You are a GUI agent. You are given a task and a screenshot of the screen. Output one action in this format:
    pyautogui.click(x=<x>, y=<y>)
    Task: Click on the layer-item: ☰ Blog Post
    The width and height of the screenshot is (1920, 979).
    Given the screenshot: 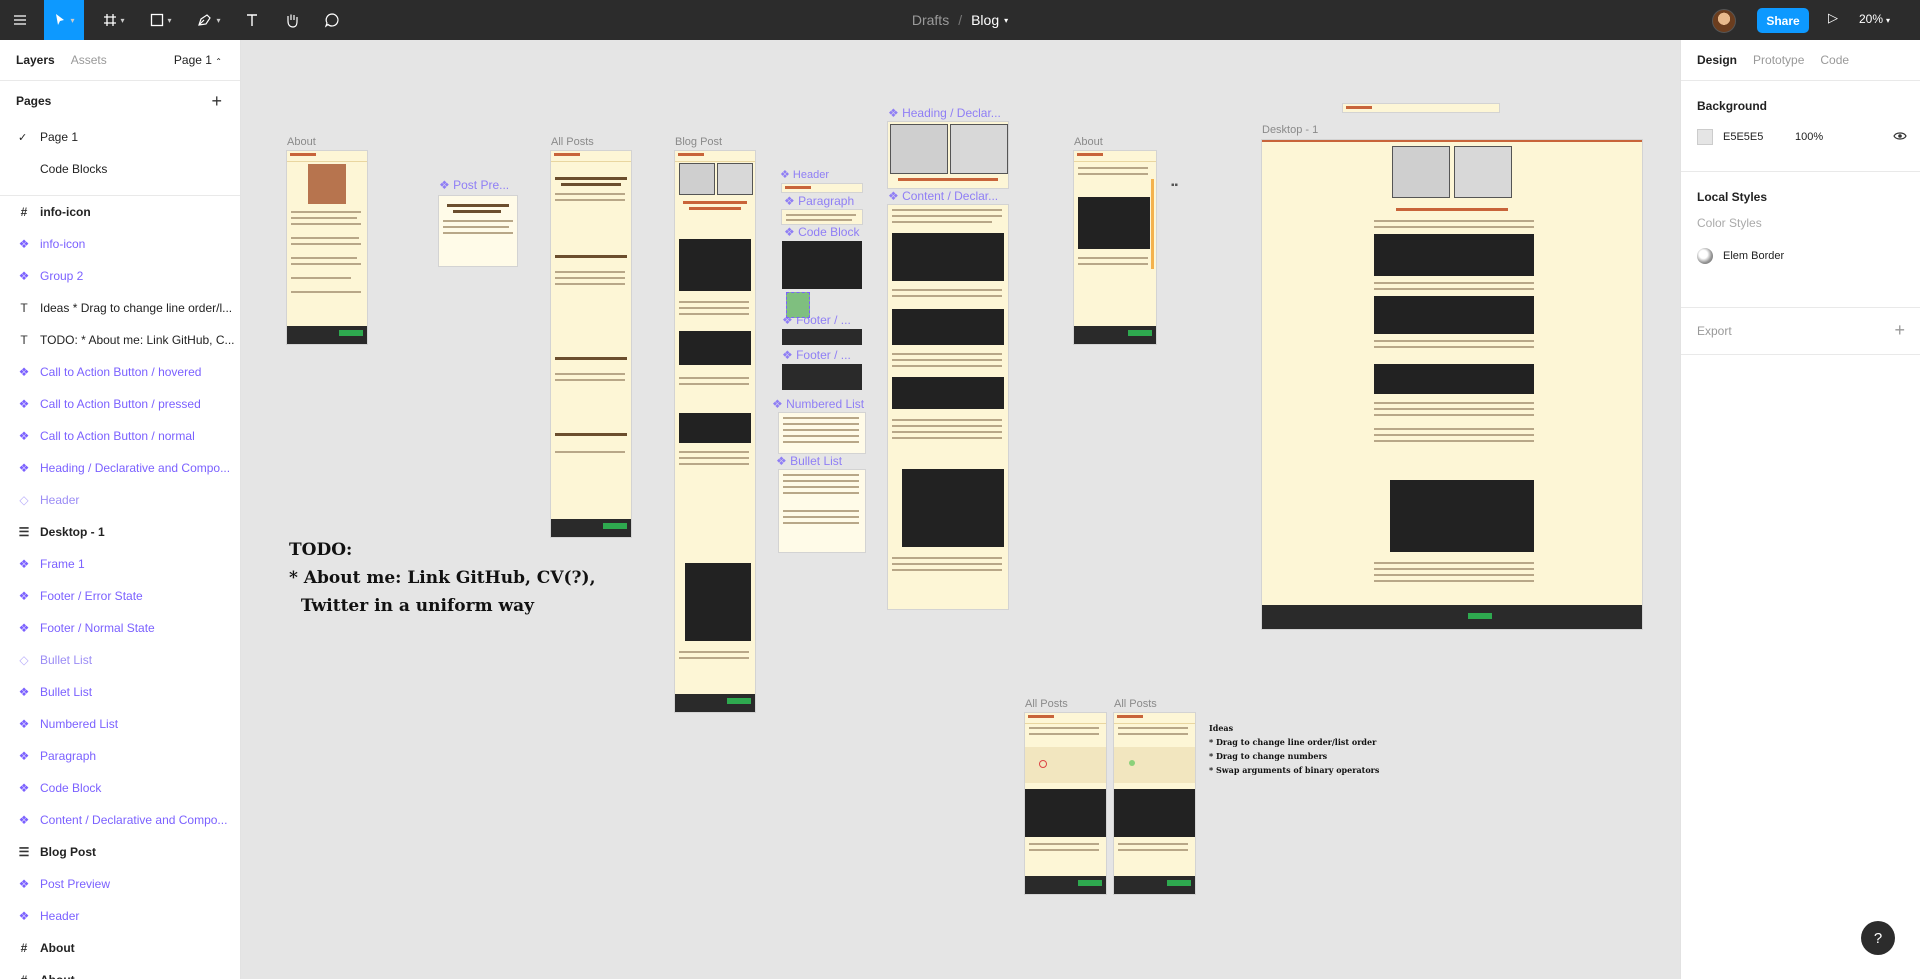 What is the action you would take?
    pyautogui.click(x=120, y=852)
    